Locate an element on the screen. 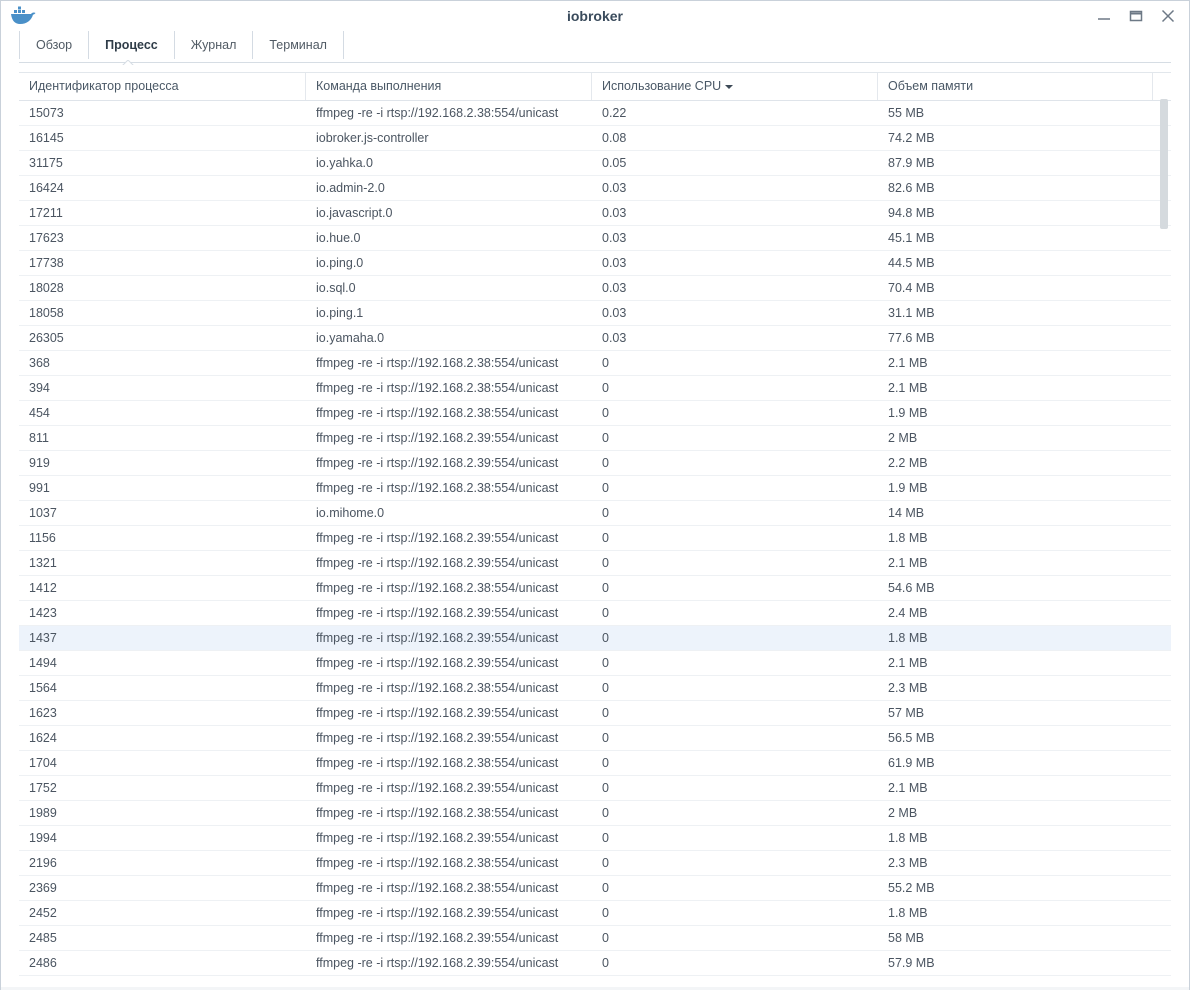  table-row: 16424 io.admin-2.0 0.03 82.6 MB is located at coordinates (595, 188).